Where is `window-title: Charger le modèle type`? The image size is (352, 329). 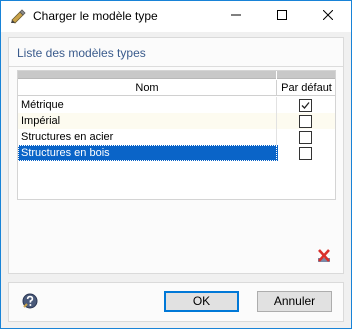
window-title: Charger le modèle type is located at coordinates (95, 16).